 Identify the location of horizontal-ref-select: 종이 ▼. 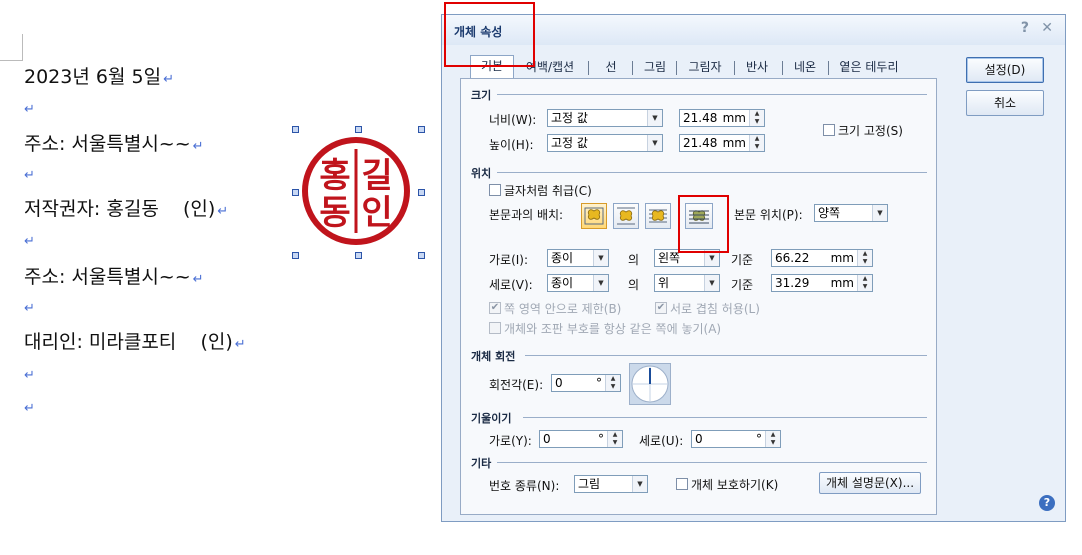
(578, 258).